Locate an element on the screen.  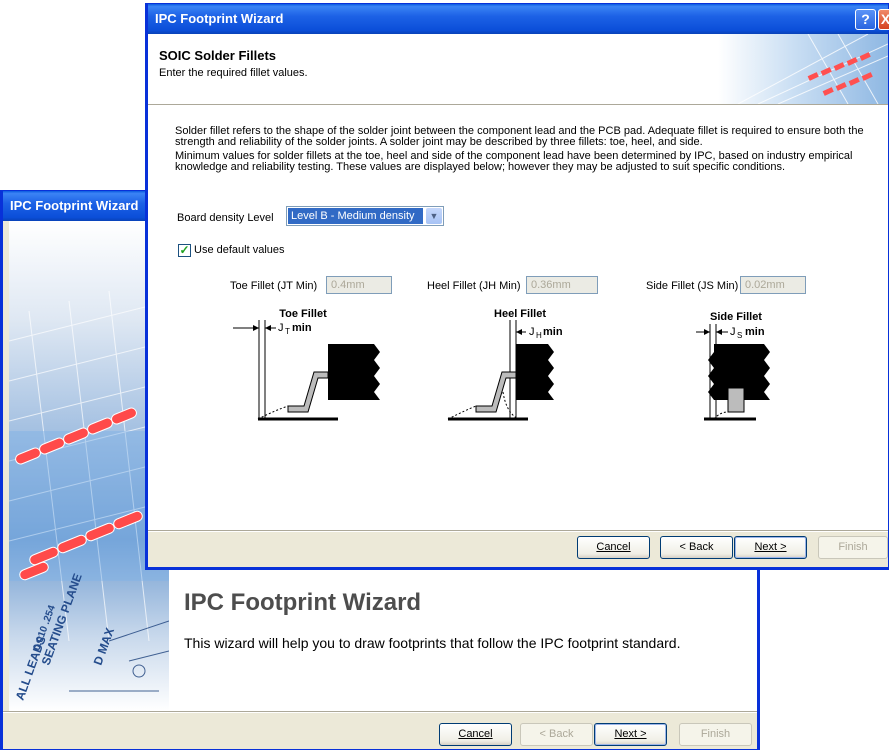
front-finish-label: Finish is located at coordinates (853, 547).